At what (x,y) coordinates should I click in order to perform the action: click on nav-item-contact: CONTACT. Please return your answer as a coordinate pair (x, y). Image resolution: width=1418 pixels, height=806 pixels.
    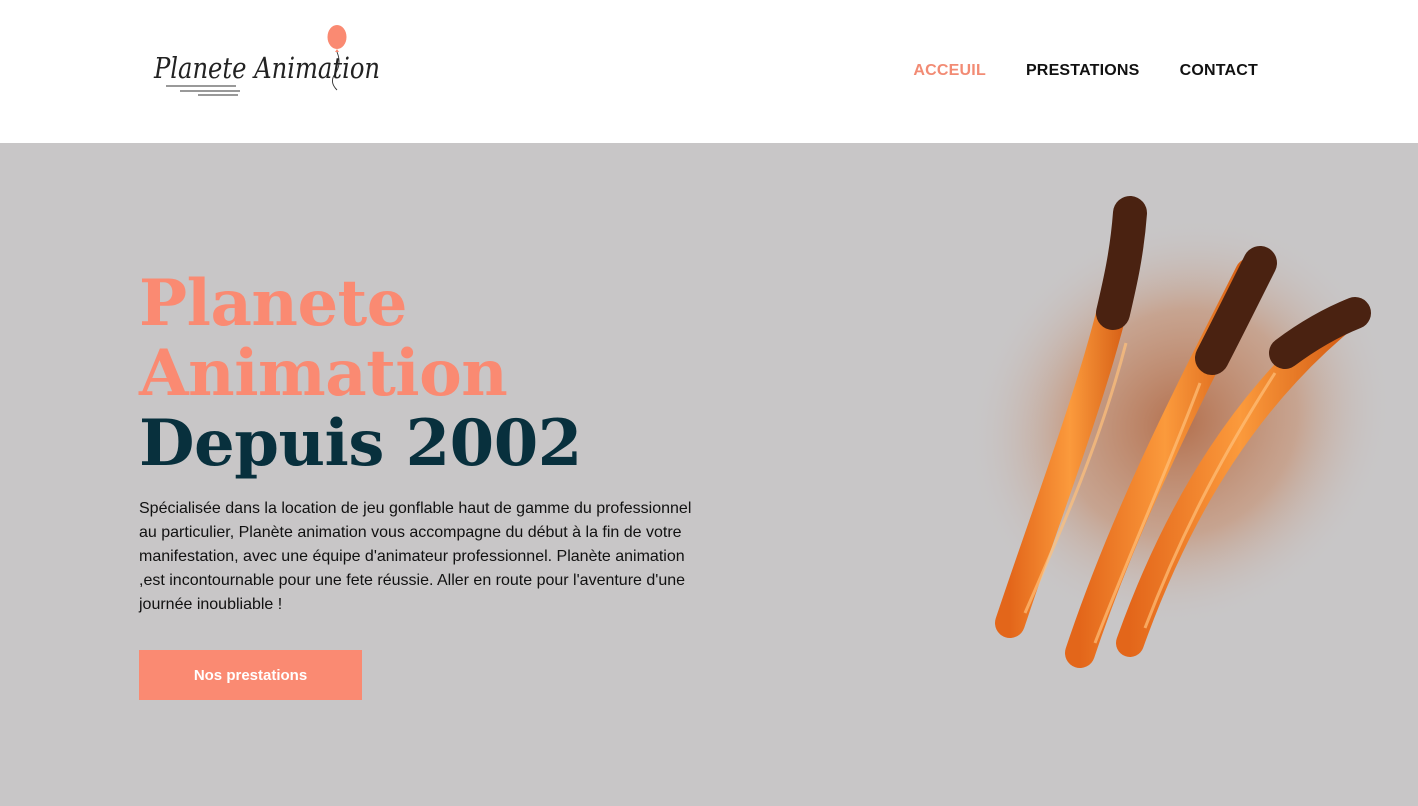
    Looking at the image, I should click on (1219, 71).